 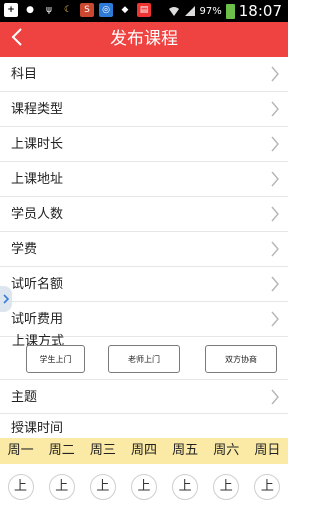 I want to click on title-bar: 发布课程, so click(x=144, y=39).